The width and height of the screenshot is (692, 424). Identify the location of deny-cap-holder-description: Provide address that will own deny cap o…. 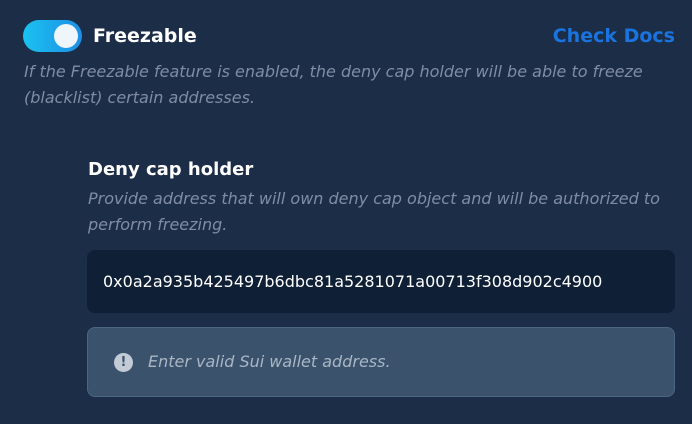
(374, 211).